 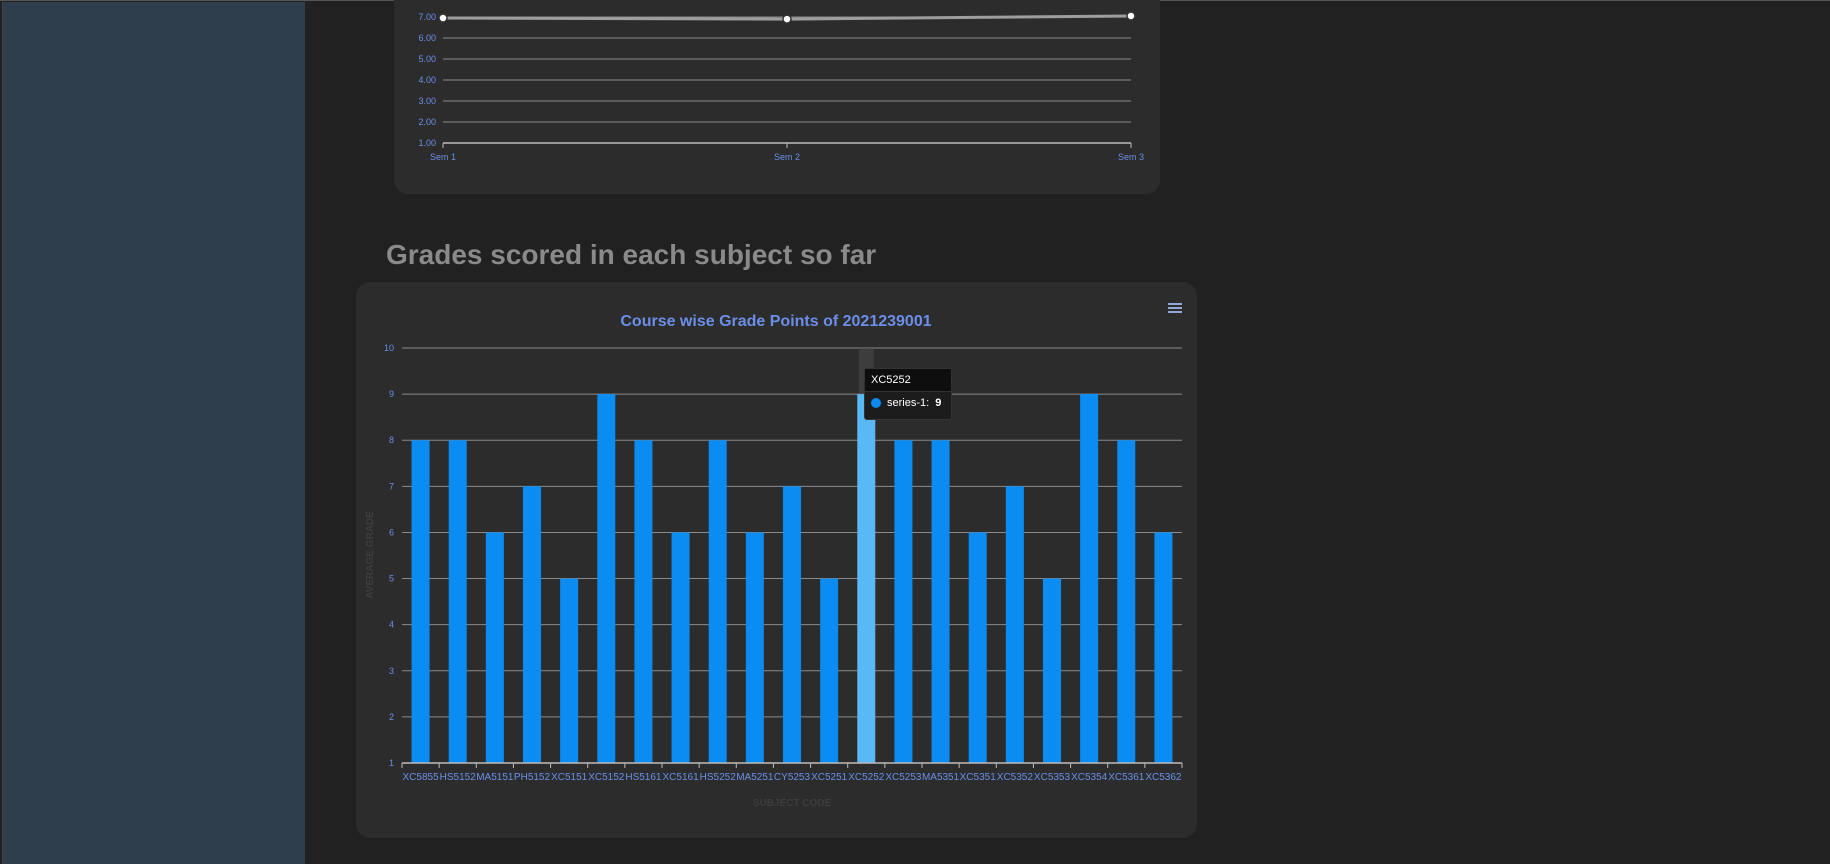 What do you see at coordinates (370, 555) in the screenshot?
I see `y-axis-title: AVERAGE GRADE` at bounding box center [370, 555].